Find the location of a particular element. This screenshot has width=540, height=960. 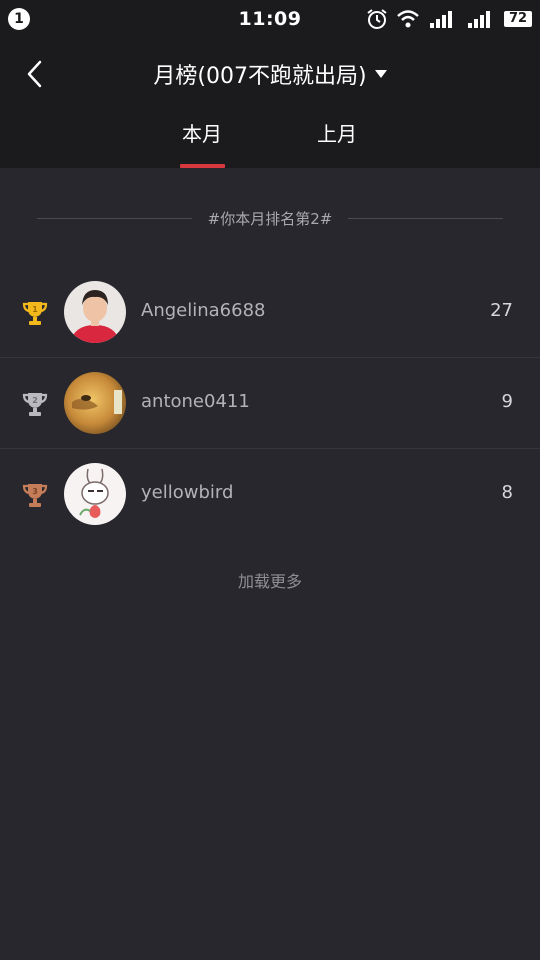

battery-indicator: 72 is located at coordinates (518, 19).